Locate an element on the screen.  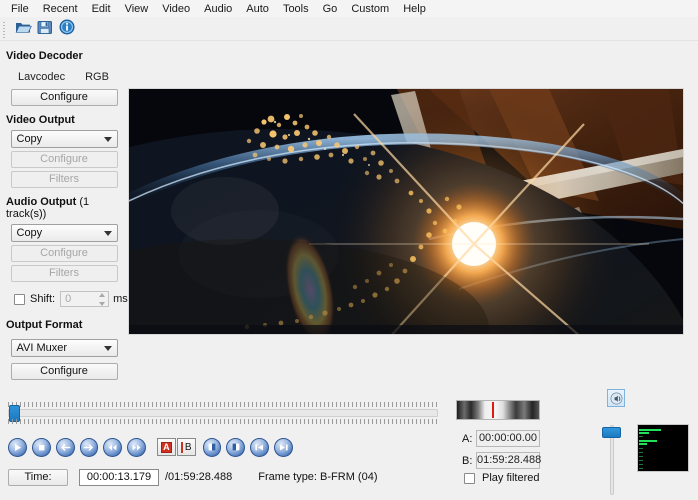
marker-a-label: A is located at coordinates (166, 447).